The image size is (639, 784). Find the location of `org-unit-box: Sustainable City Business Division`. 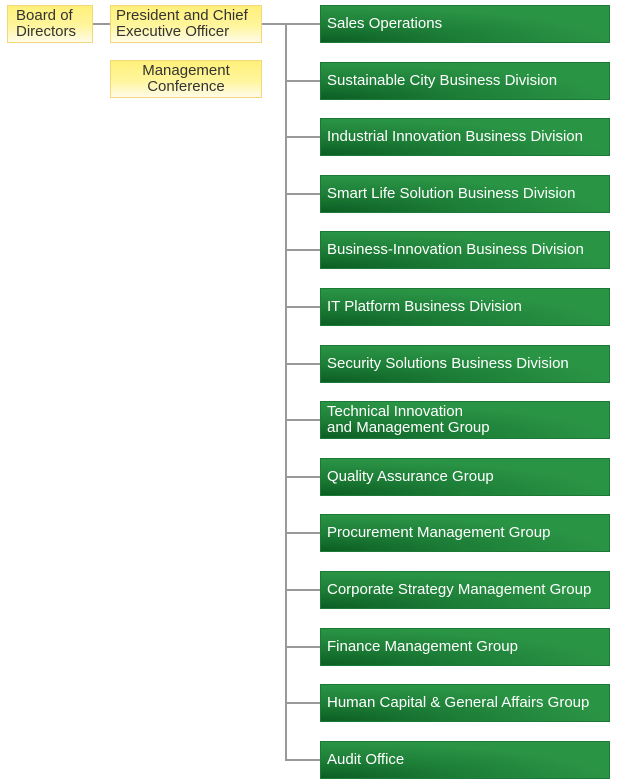

org-unit-box: Sustainable City Business Division is located at coordinates (465, 80).